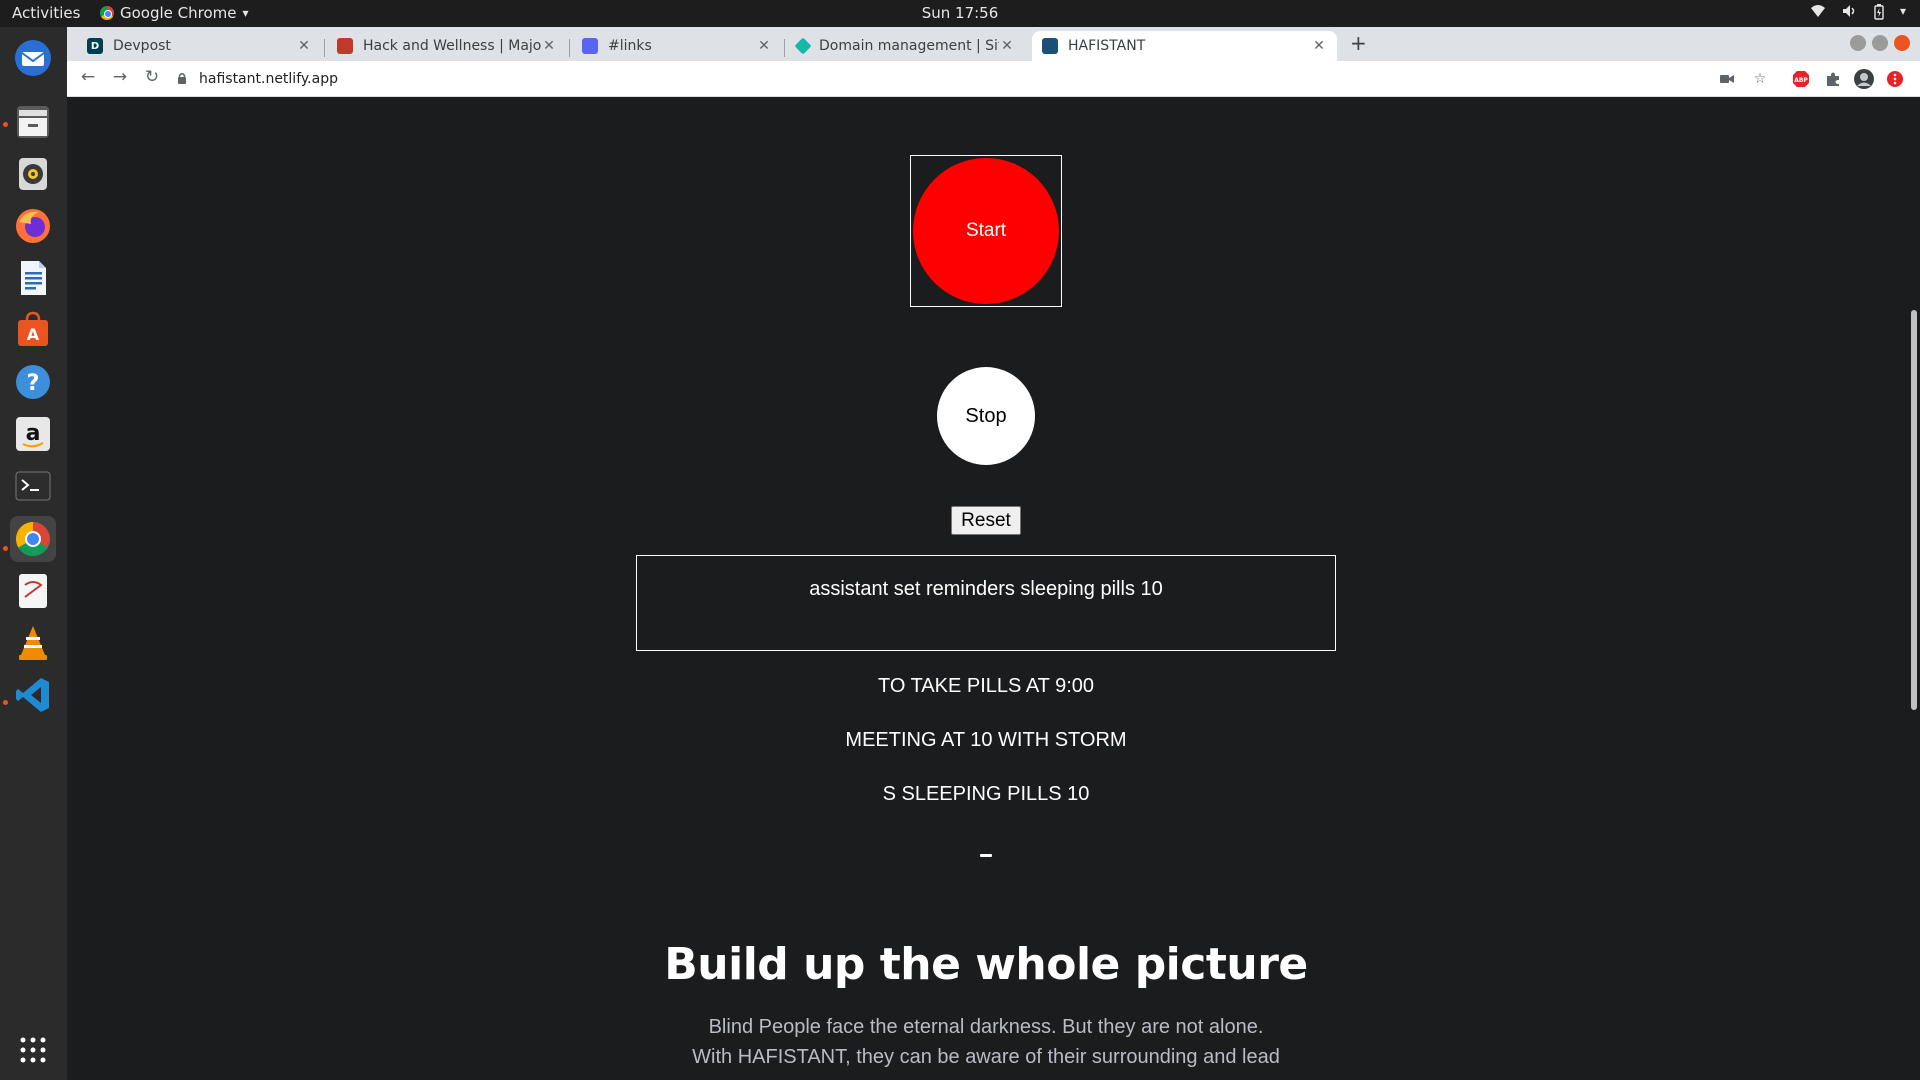  Describe the element at coordinates (590, 46) in the screenshot. I see `discord-favicon-icon` at that location.